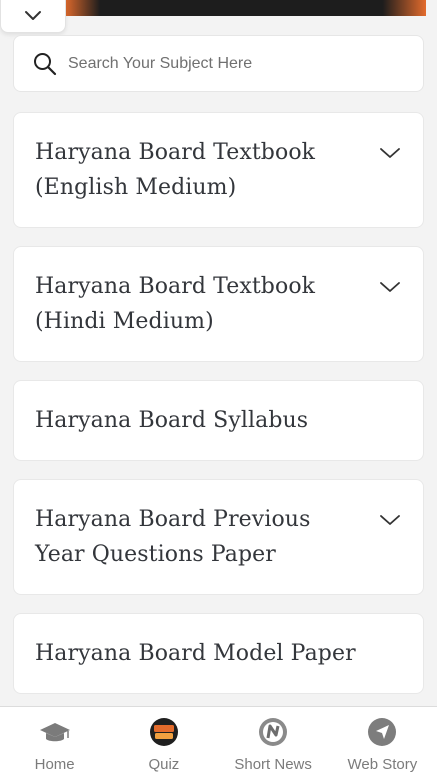 Image resolution: width=437 pixels, height=781 pixels. What do you see at coordinates (273, 764) in the screenshot?
I see `nav-label: Short News` at bounding box center [273, 764].